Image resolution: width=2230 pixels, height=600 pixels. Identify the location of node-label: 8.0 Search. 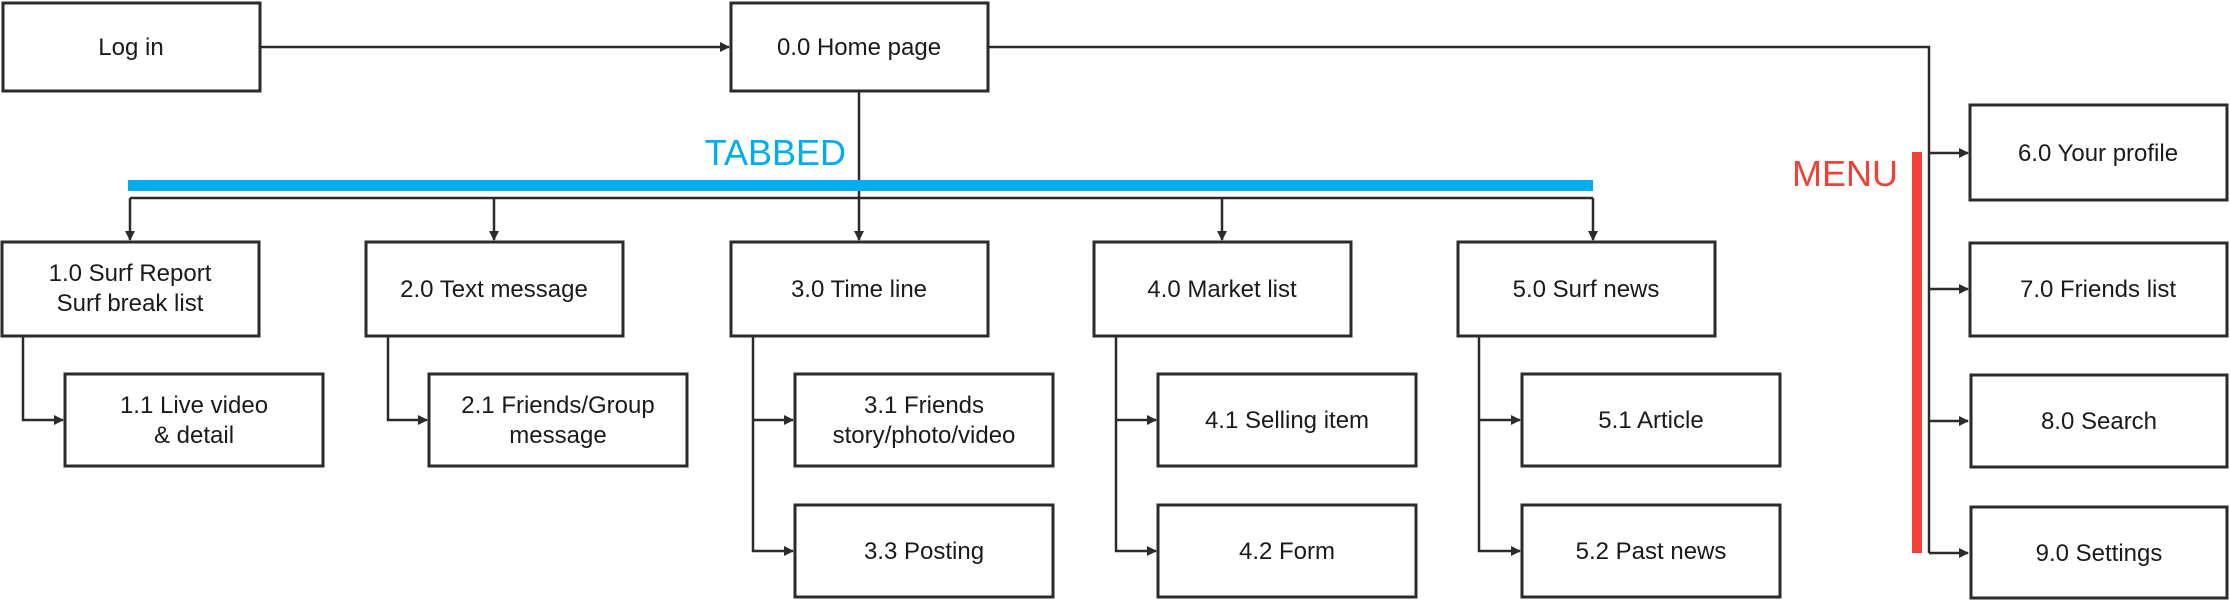
(2099, 421).